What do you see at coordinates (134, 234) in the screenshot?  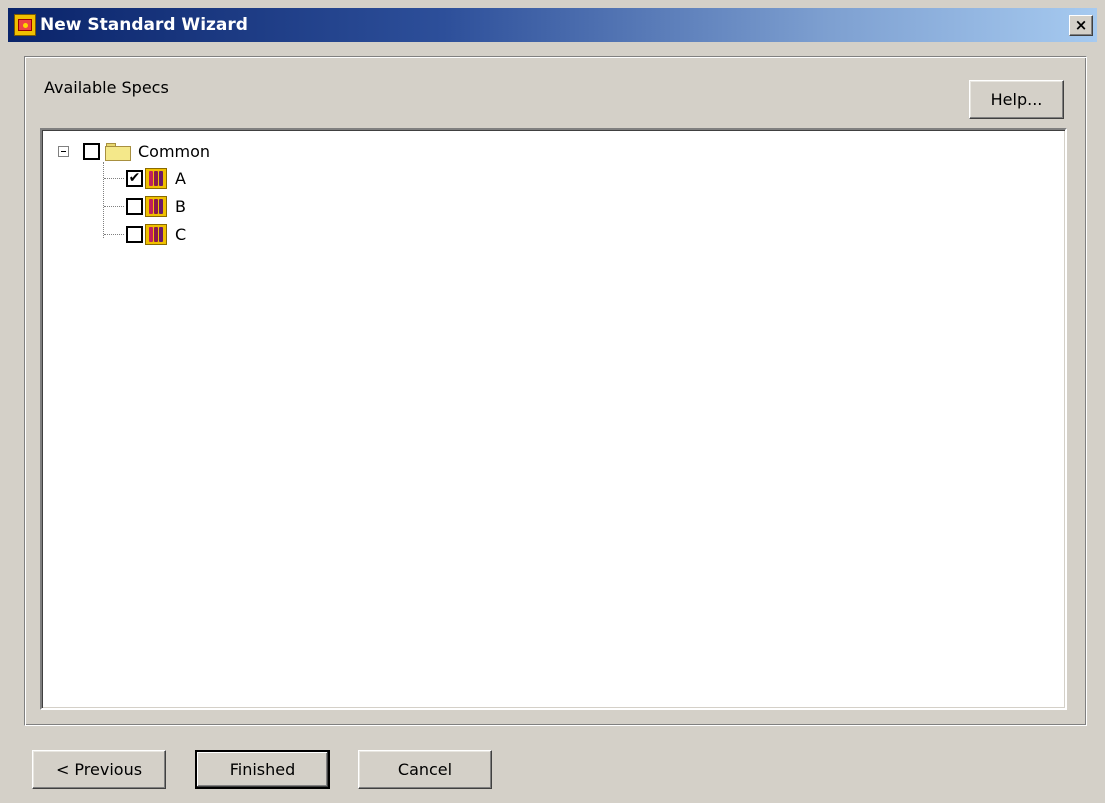 I see `tree-node-checkbox-c` at bounding box center [134, 234].